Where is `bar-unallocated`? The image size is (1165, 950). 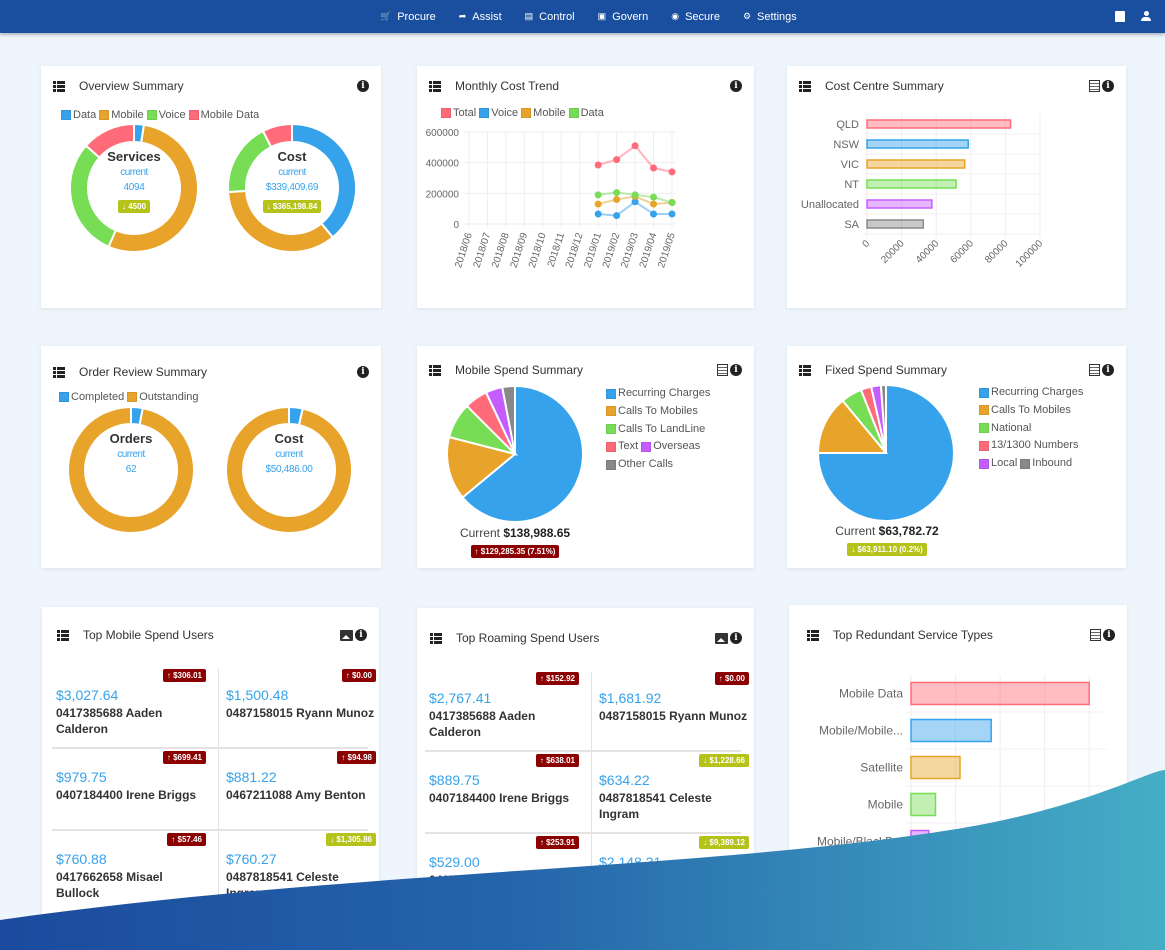
bar-unallocated is located at coordinates (899, 204).